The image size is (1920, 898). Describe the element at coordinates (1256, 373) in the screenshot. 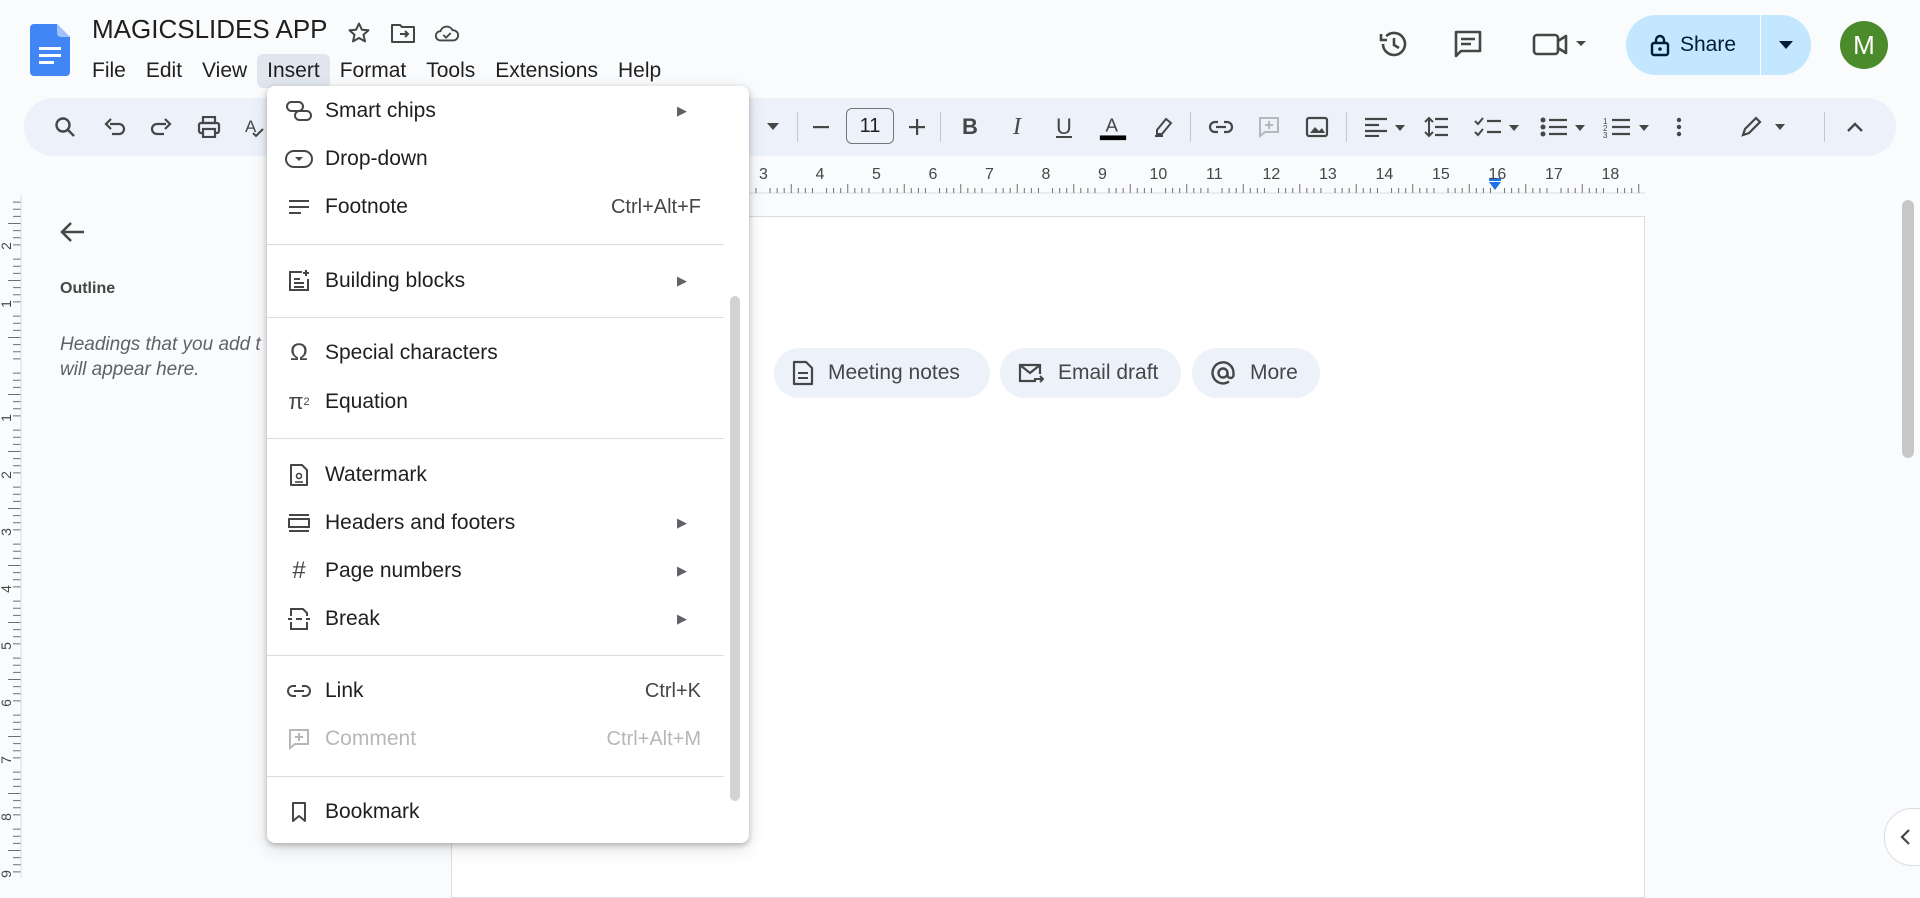

I see `more-chip: More` at that location.